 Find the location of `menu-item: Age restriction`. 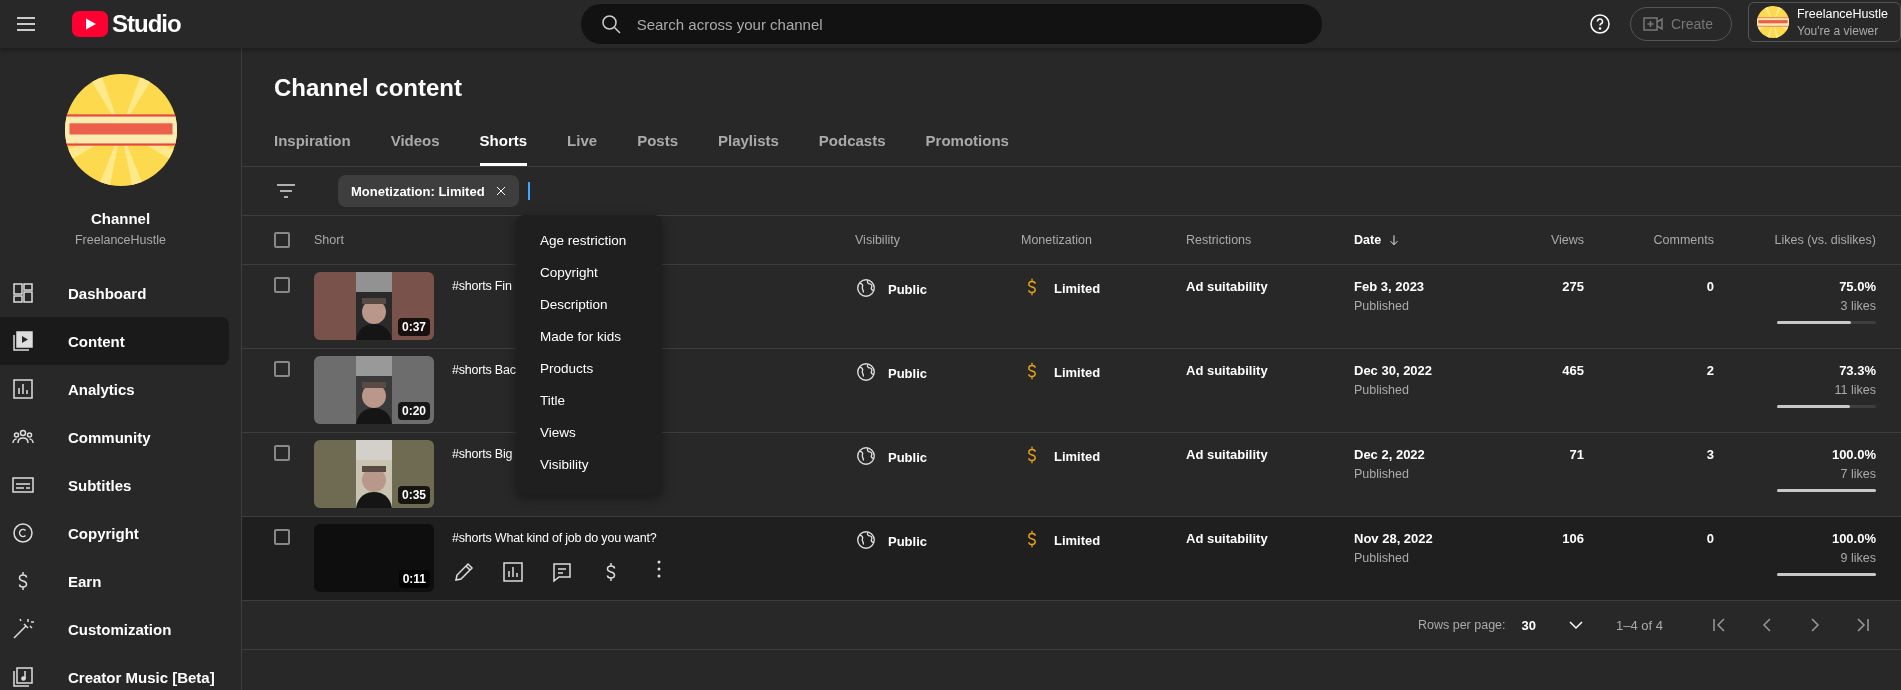

menu-item: Age restriction is located at coordinates (589, 240).